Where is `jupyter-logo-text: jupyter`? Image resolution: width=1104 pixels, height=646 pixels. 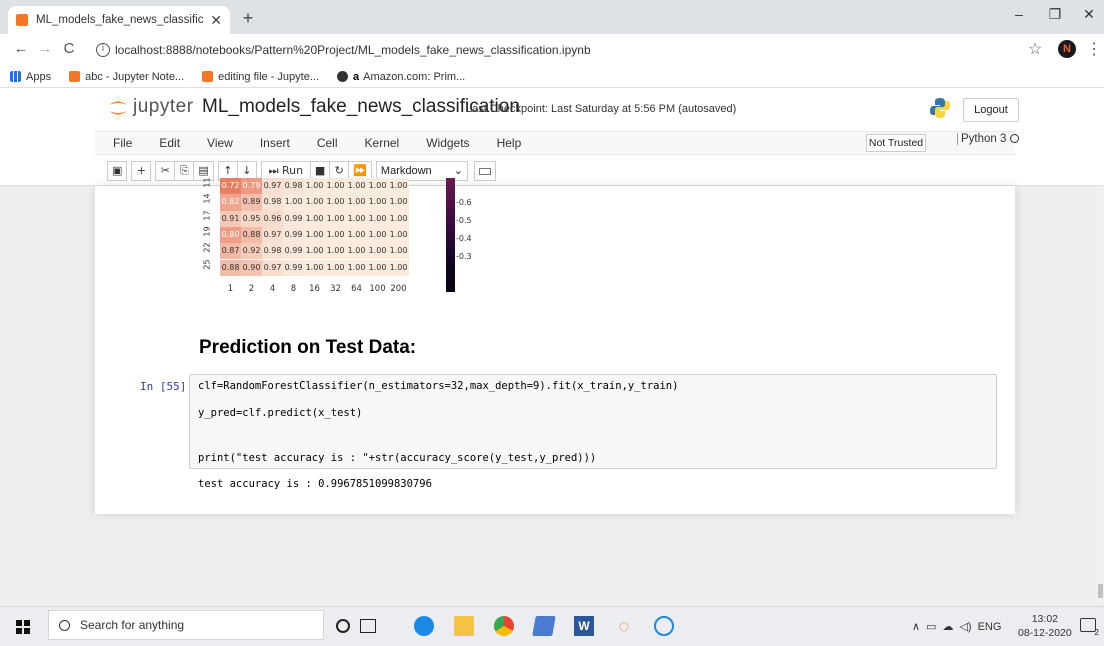 jupyter-logo-text: jupyter is located at coordinates (163, 107).